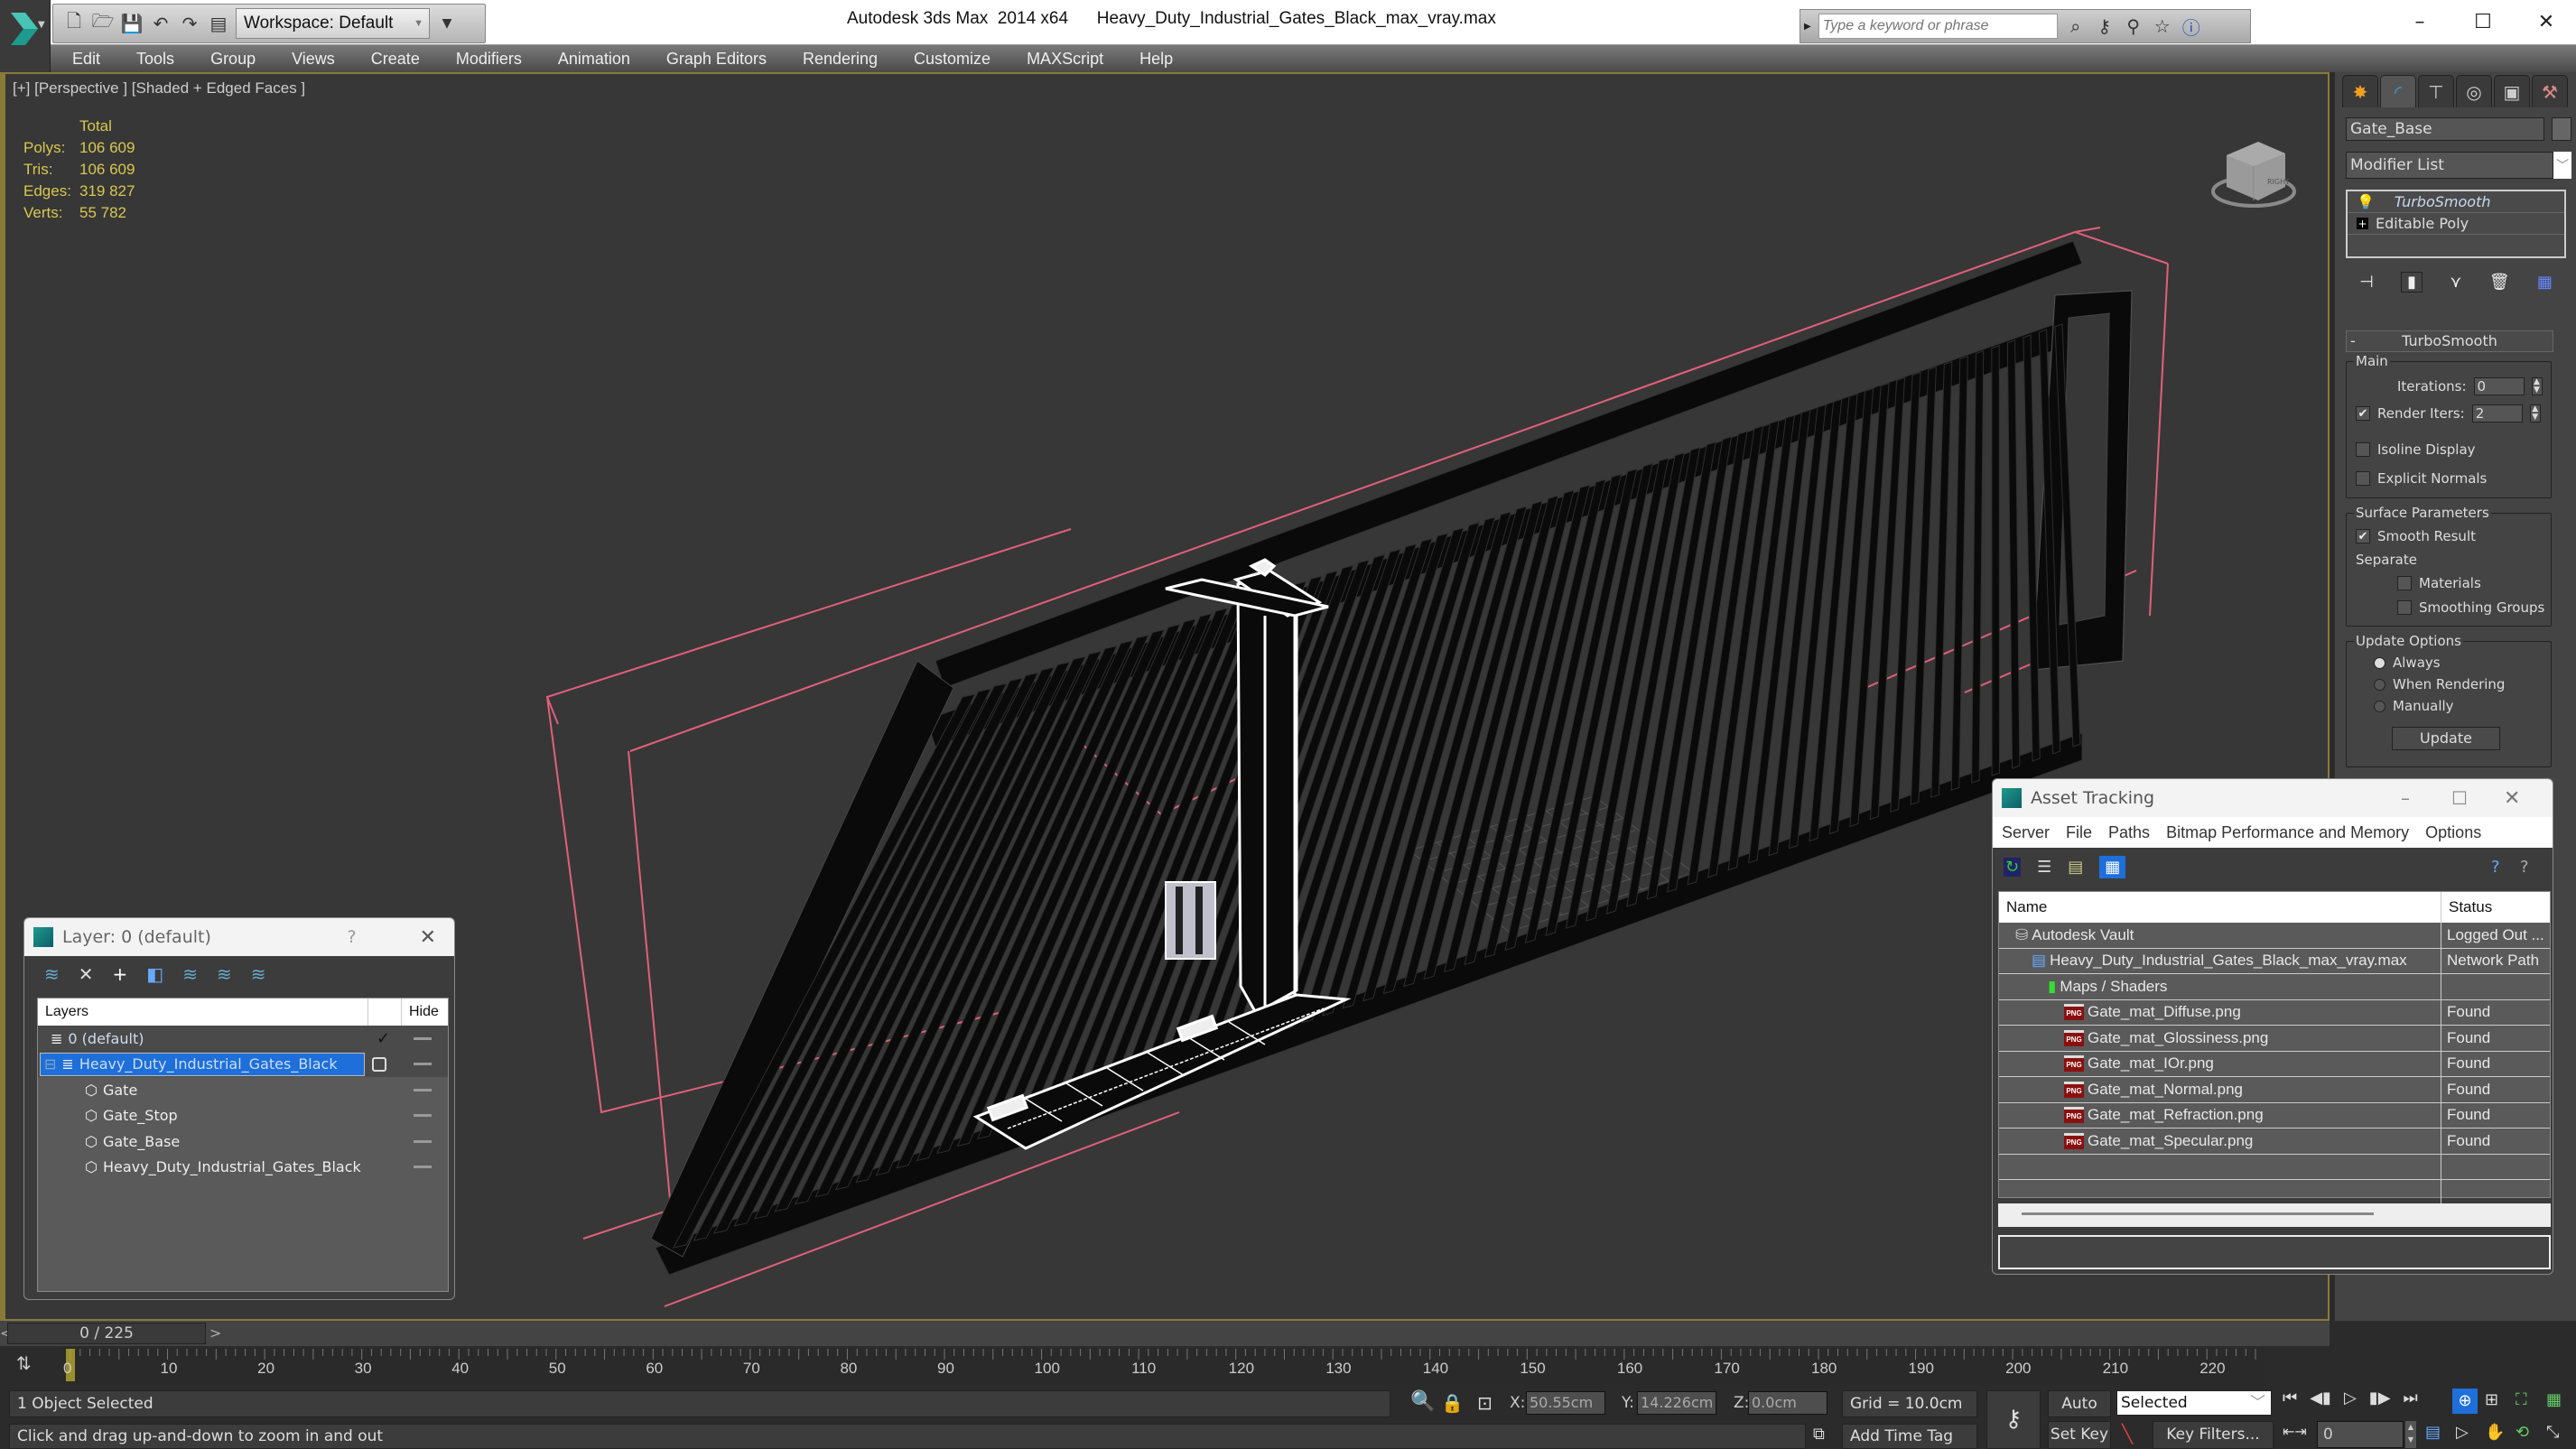 This screenshot has width=2576, height=1449. What do you see at coordinates (243, 1039) in the screenshot?
I see `layer-row: ≣ 0 (default) ✓` at bounding box center [243, 1039].